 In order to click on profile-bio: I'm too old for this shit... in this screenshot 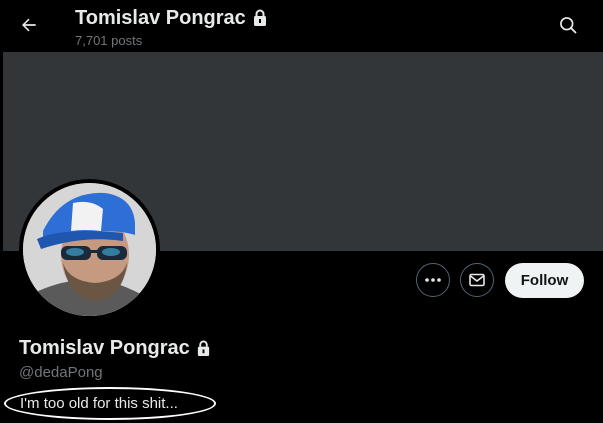, I will do `click(99, 403)`.